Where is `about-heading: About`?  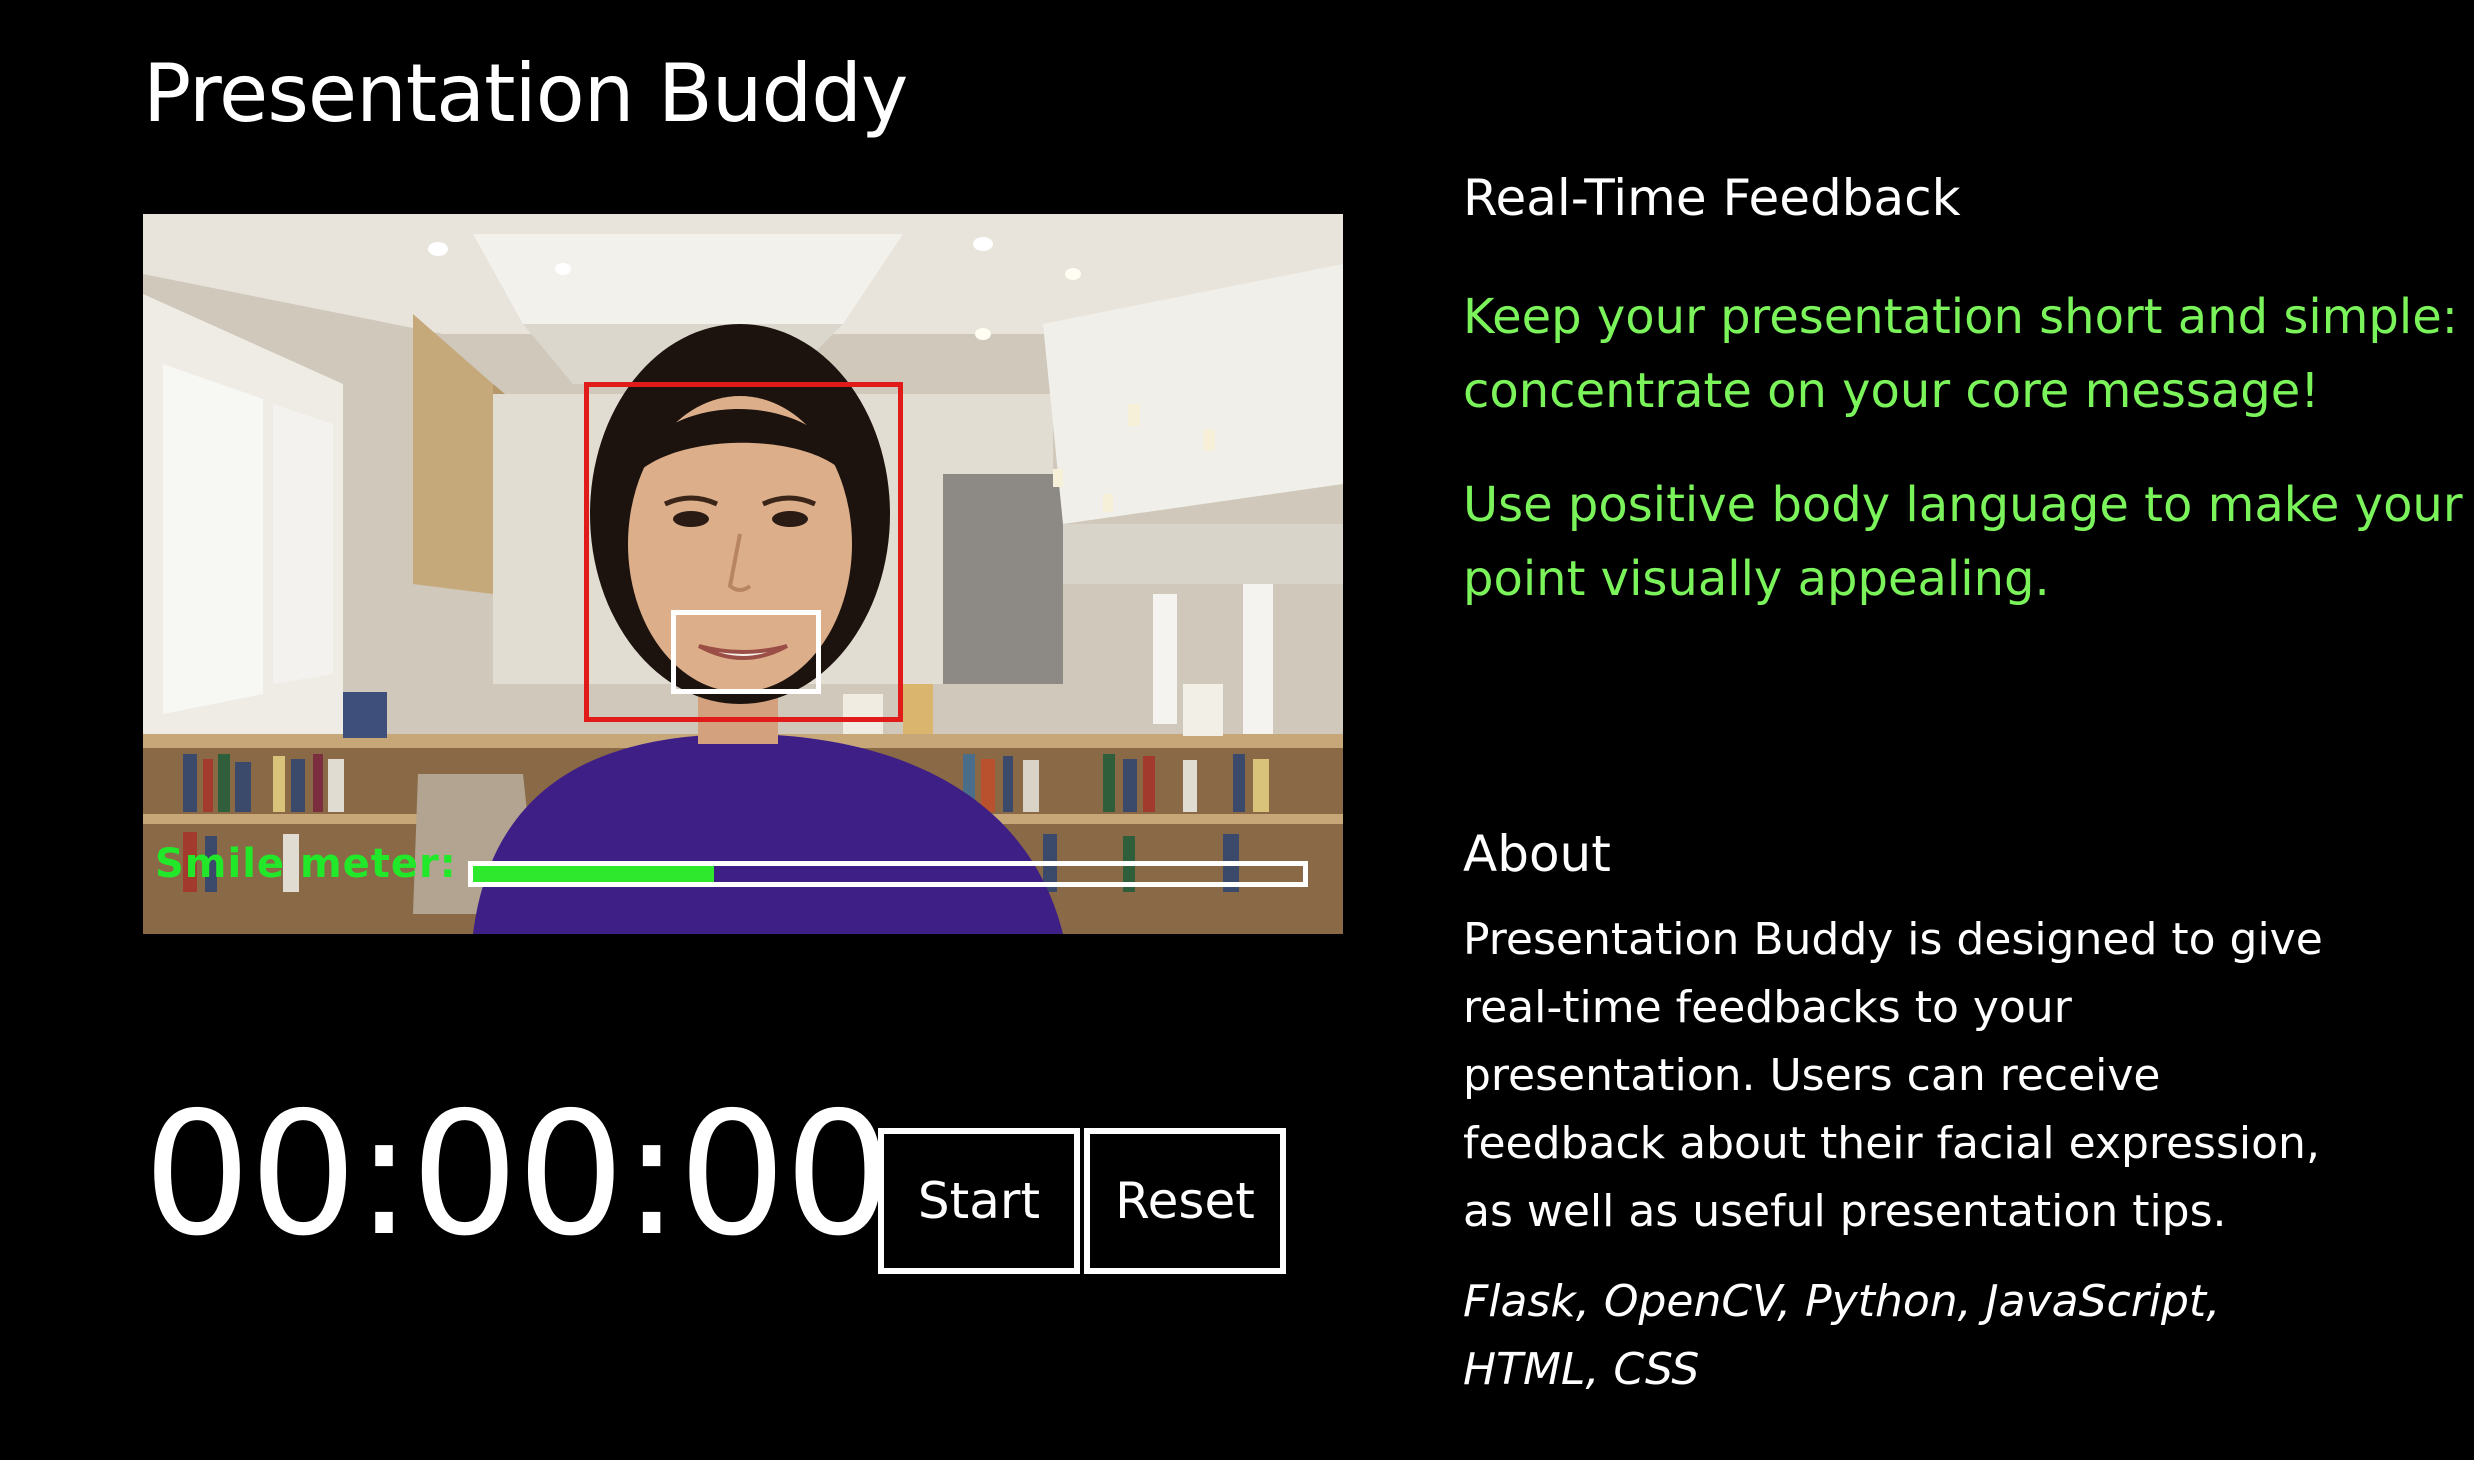
about-heading: About is located at coordinates (1537, 854).